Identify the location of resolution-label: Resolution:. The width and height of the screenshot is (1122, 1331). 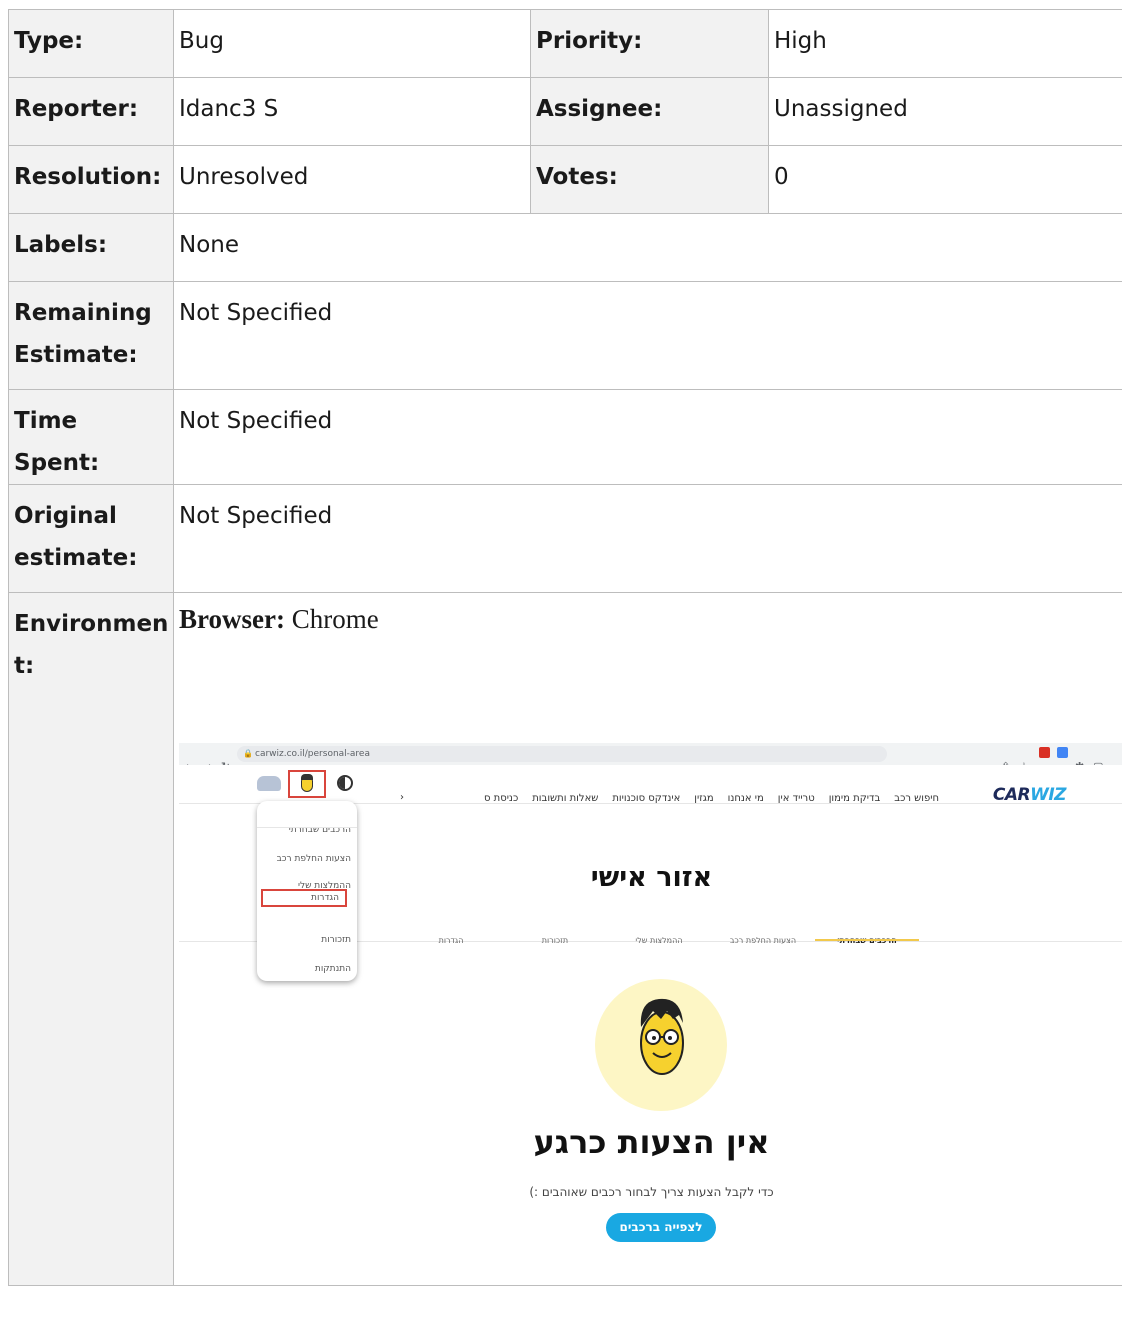
(91, 179).